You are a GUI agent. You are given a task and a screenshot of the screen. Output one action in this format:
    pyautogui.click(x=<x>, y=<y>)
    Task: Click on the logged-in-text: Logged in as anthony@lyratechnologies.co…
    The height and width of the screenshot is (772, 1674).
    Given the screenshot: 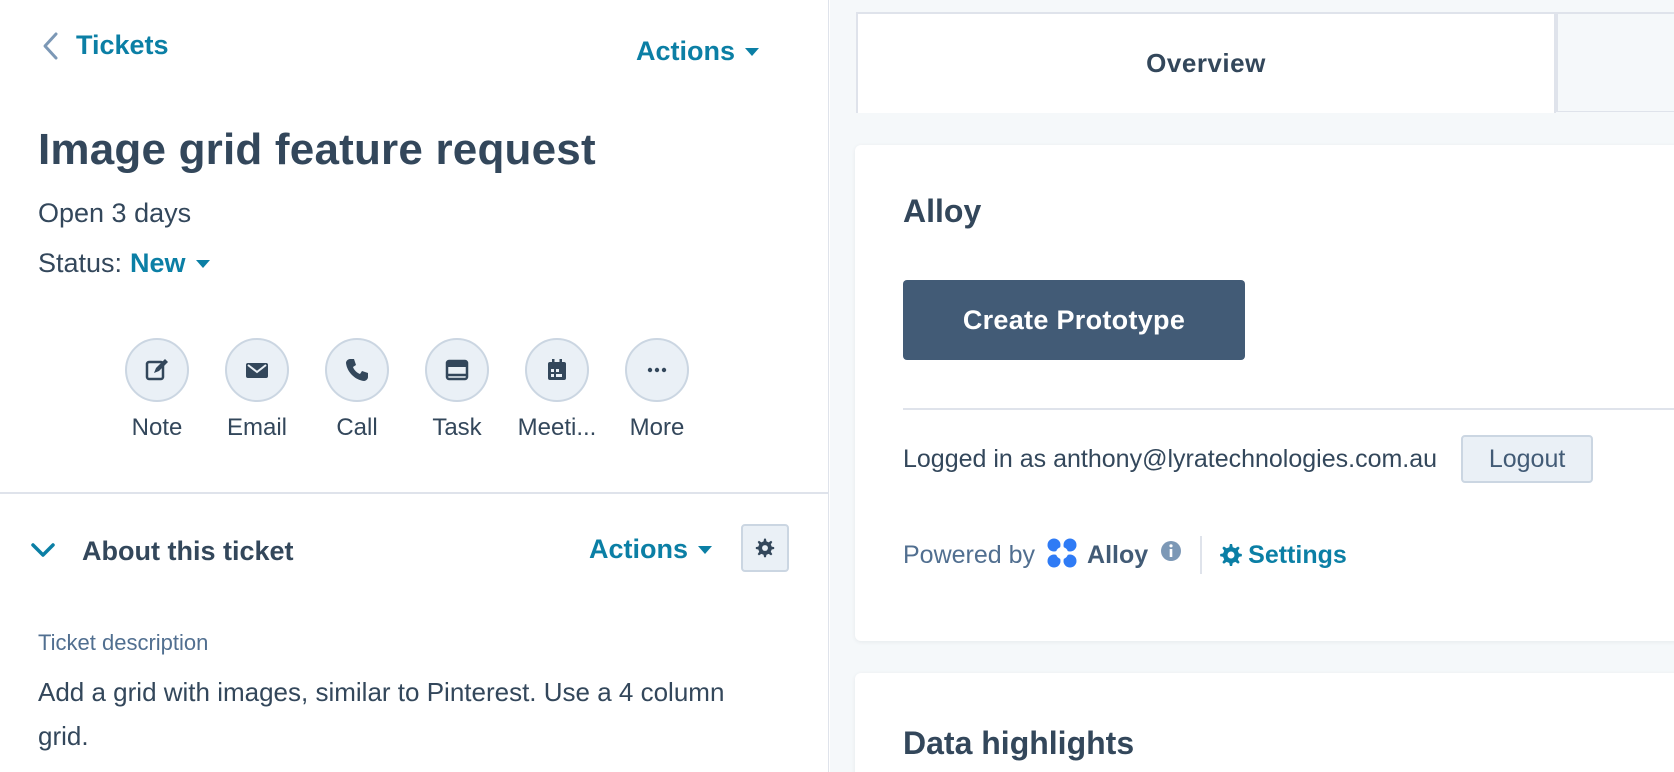 What is the action you would take?
    pyautogui.click(x=1170, y=458)
    